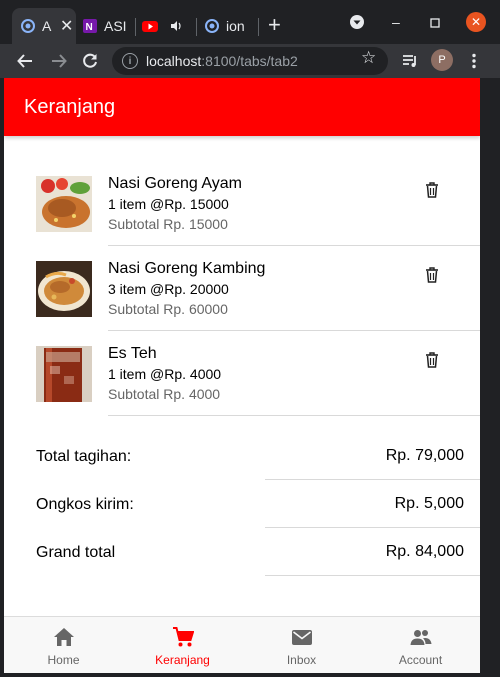  I want to click on item-name: Es Teh, so click(132, 353).